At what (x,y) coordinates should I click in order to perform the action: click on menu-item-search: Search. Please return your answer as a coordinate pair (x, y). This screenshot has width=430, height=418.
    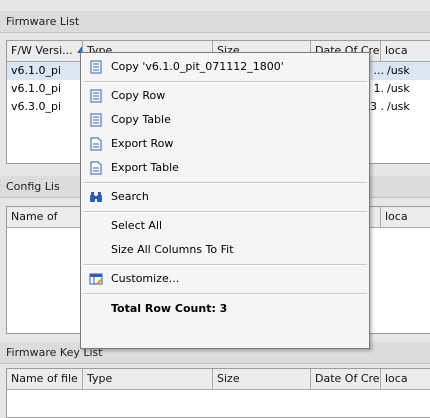
    Looking at the image, I should click on (225, 197).